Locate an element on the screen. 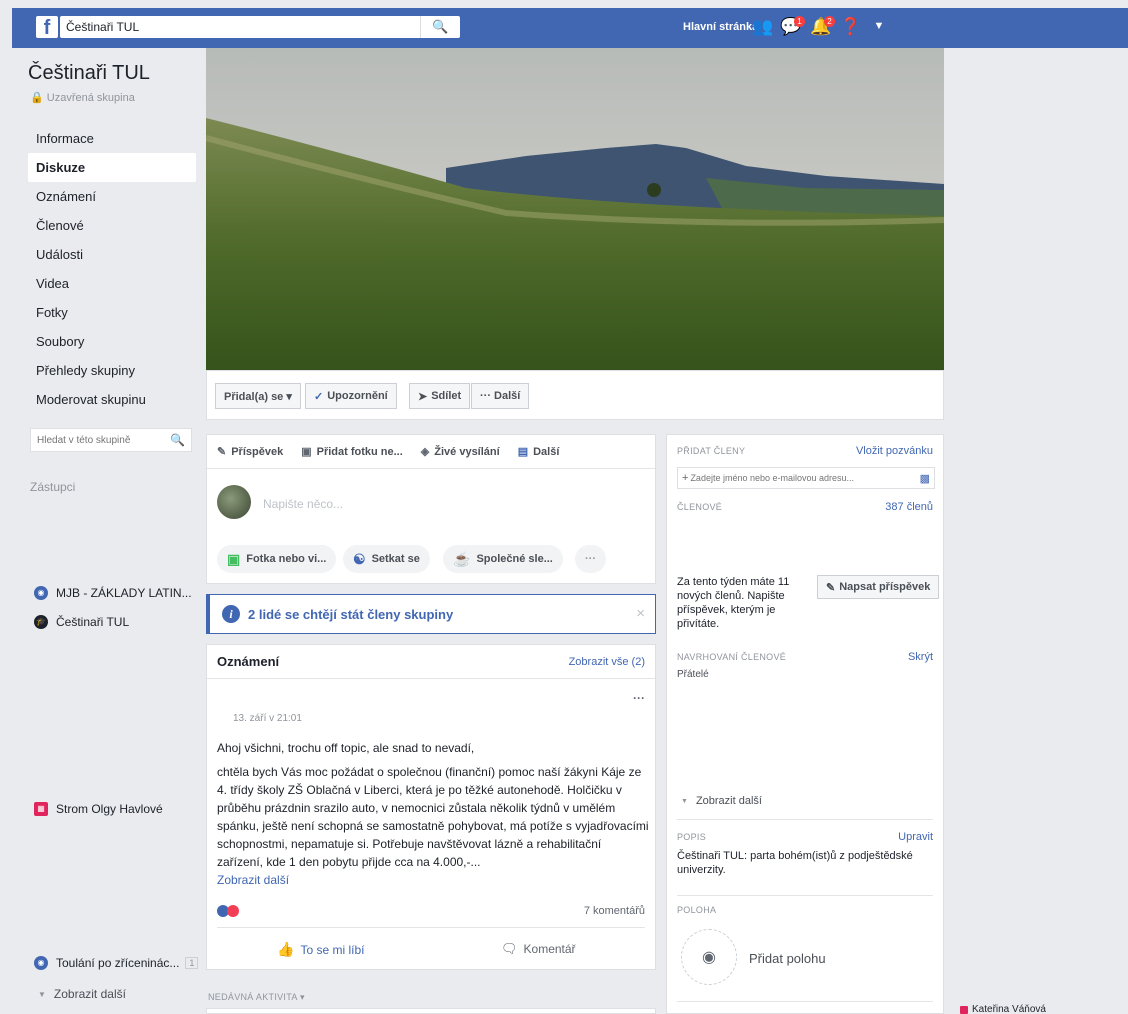 The width and height of the screenshot is (1128, 1014). tab-post: ✎ Příspěvek is located at coordinates (250, 452).